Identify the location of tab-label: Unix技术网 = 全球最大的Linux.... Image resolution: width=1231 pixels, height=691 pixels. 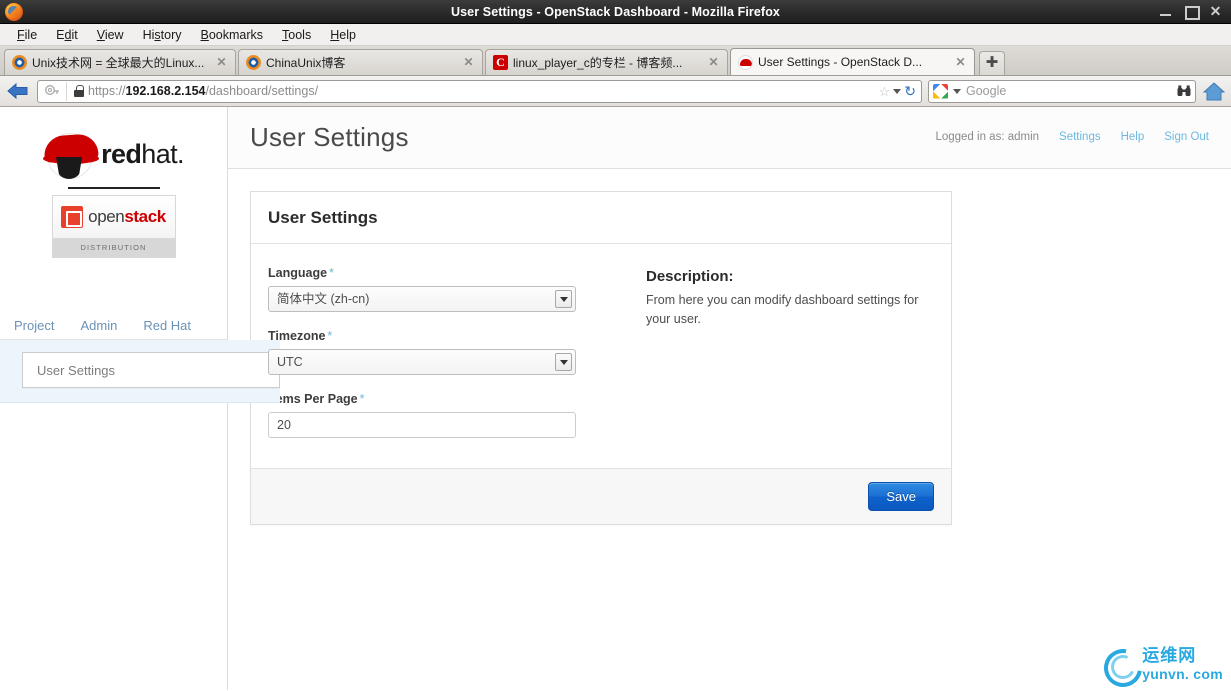
(118, 63).